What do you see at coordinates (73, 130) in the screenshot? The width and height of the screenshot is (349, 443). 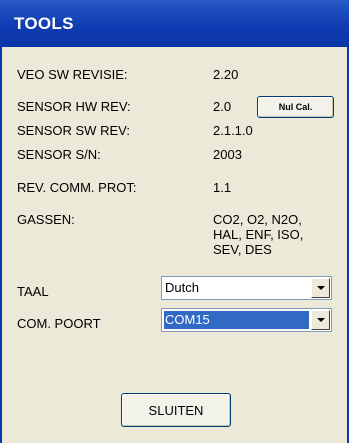 I see `sensor-sw-rev-label: SENSOR SW REV:` at bounding box center [73, 130].